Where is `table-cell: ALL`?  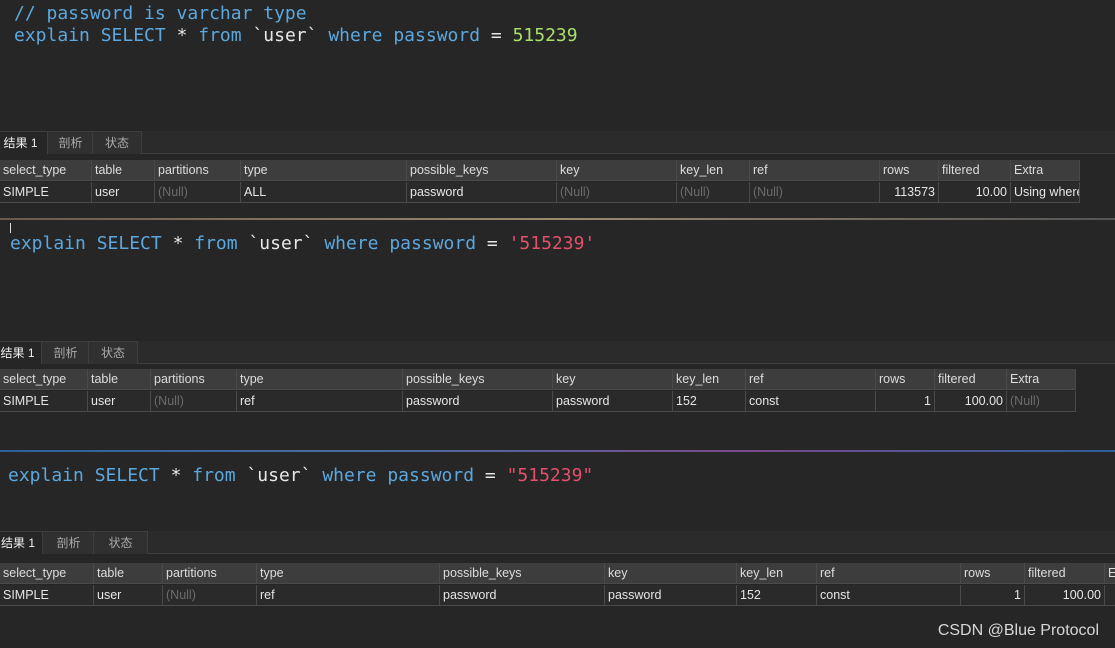 table-cell: ALL is located at coordinates (324, 192).